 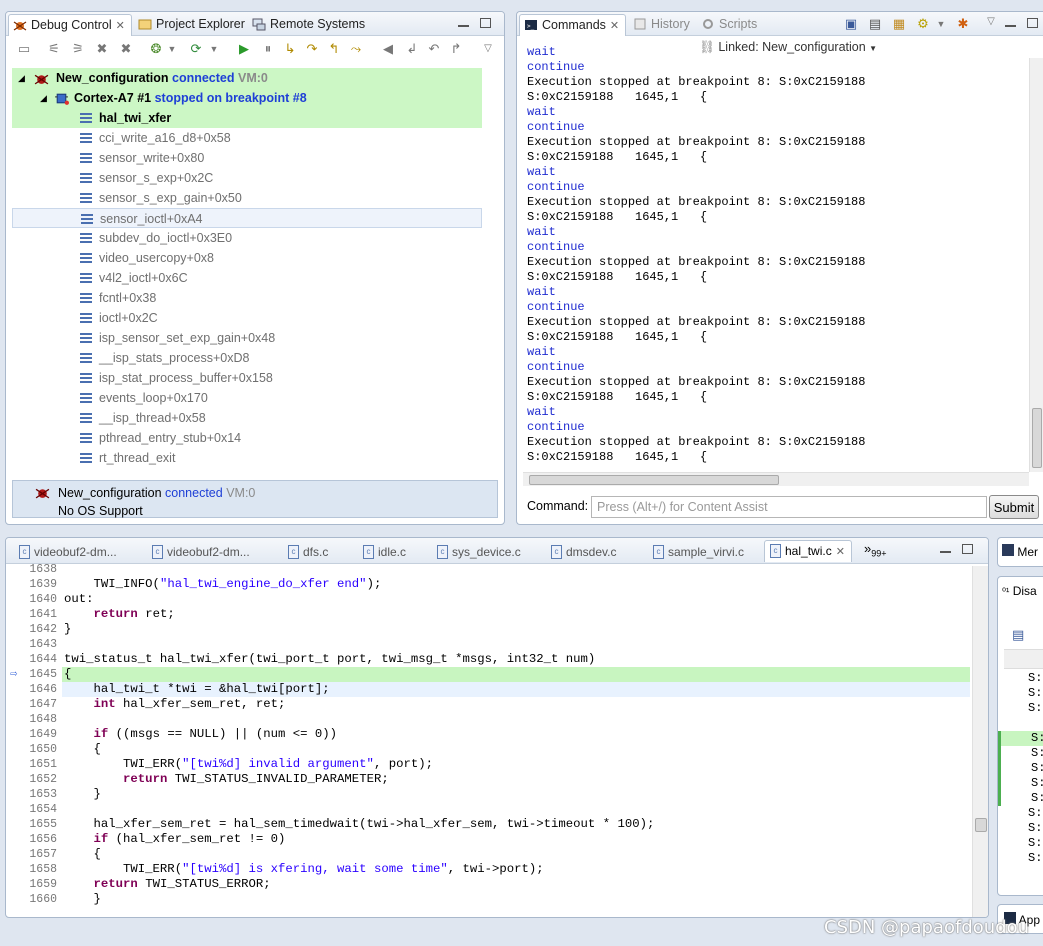 I want to click on pause-icon: ⏸, so click(x=268, y=49).